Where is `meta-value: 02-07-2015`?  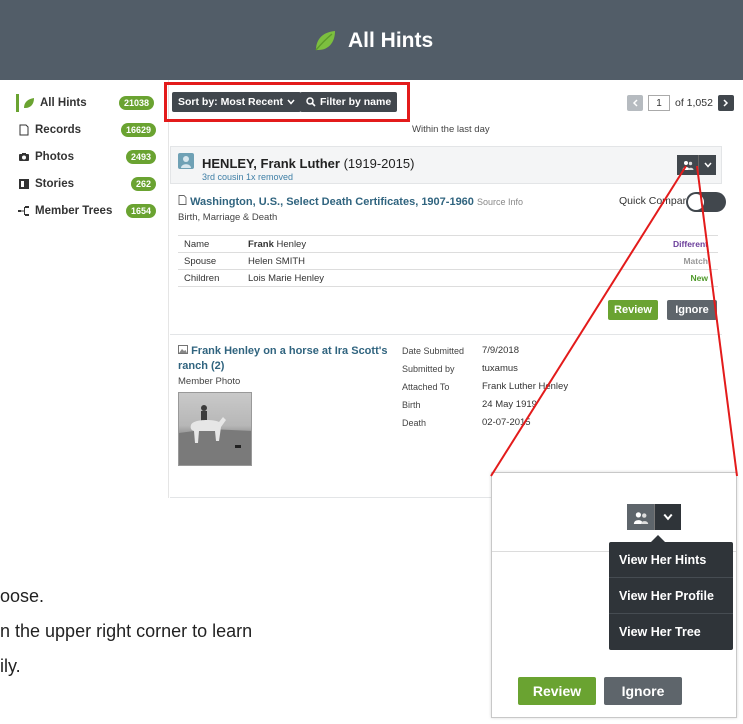
meta-value: 02-07-2015 is located at coordinates (506, 422).